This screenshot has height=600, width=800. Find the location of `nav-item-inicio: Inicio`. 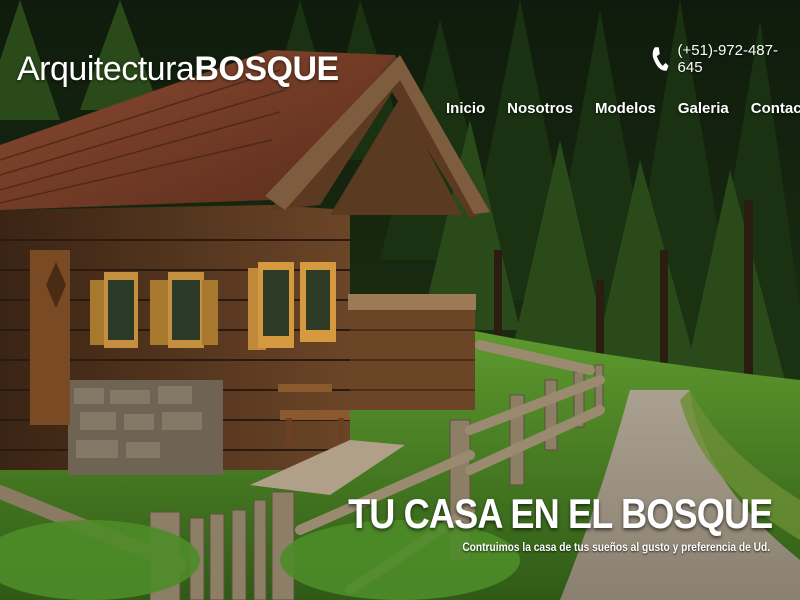

nav-item-inicio: Inicio is located at coordinates (465, 108).